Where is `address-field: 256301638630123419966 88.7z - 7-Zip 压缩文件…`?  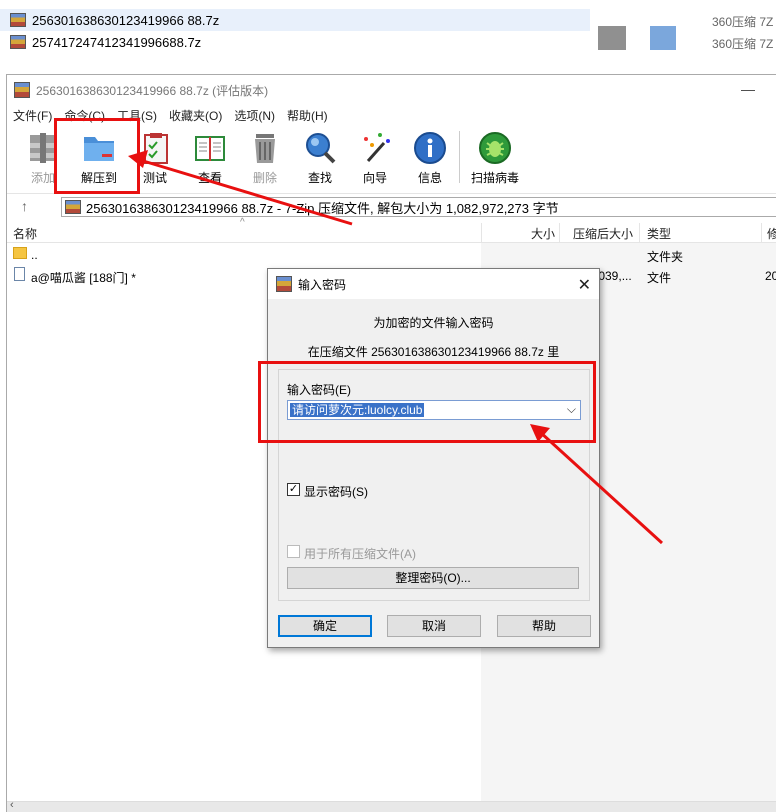
address-field: 256301638630123419966 88.7z - 7-Zip 压缩文件… is located at coordinates (418, 207).